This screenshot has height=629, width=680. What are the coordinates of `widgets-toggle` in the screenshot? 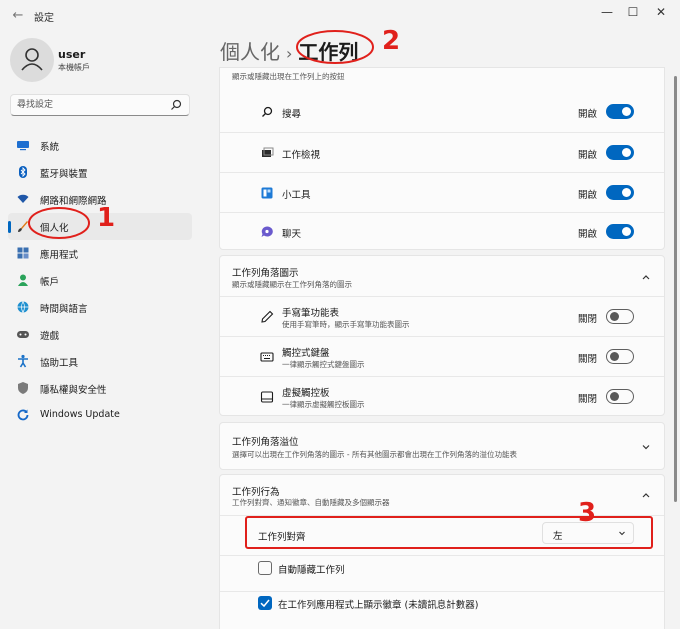 It's located at (620, 192).